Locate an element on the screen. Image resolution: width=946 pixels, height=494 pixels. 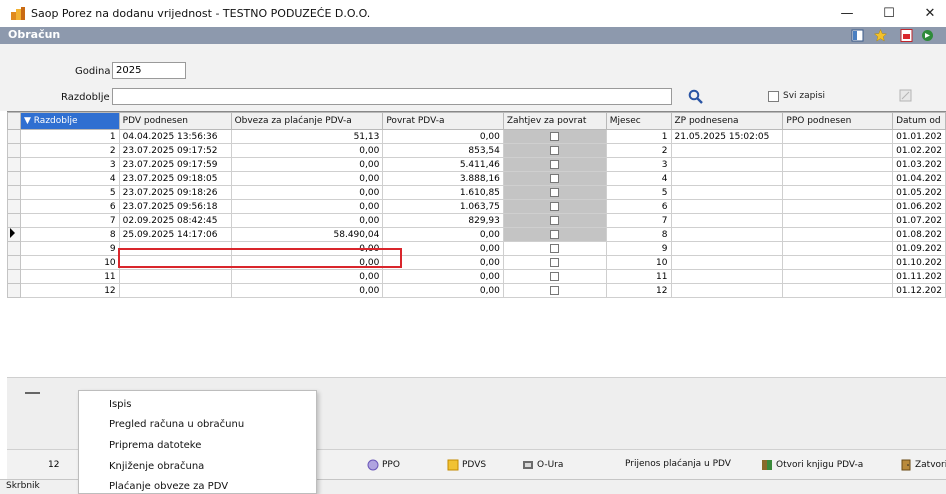
menu-item-placanje-obveze: Plaćanje obveze za PDV is located at coordinates (168, 486).